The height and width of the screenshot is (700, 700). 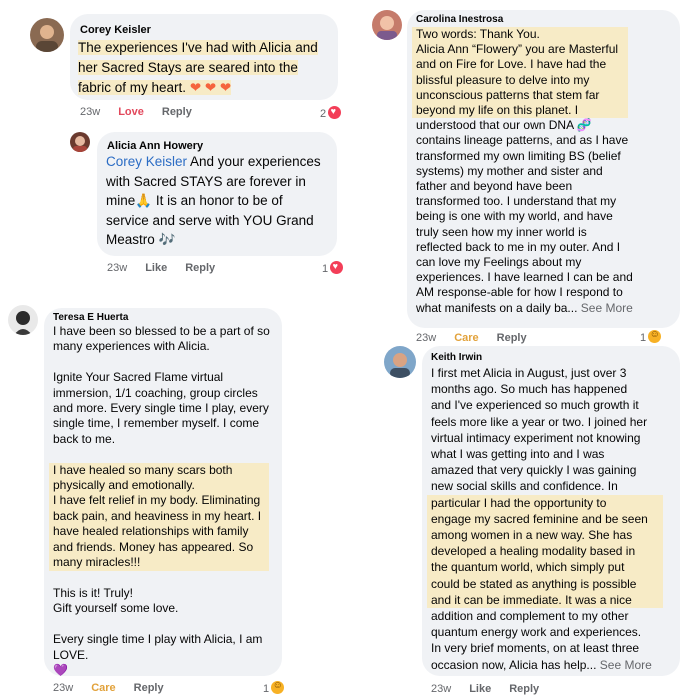 What do you see at coordinates (545, 567) in the screenshot?
I see `comment-line: the quantum world, which simply put` at bounding box center [545, 567].